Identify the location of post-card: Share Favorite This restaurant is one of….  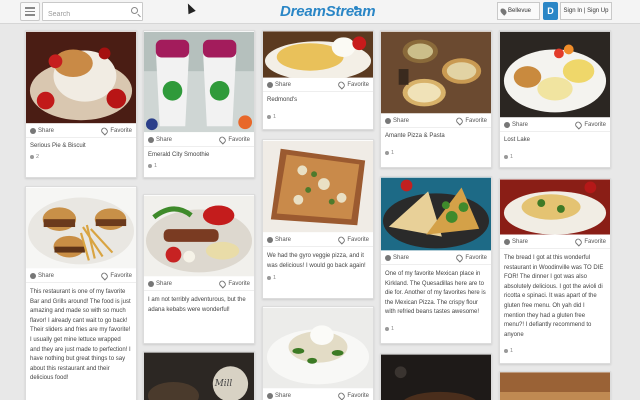
(81, 293).